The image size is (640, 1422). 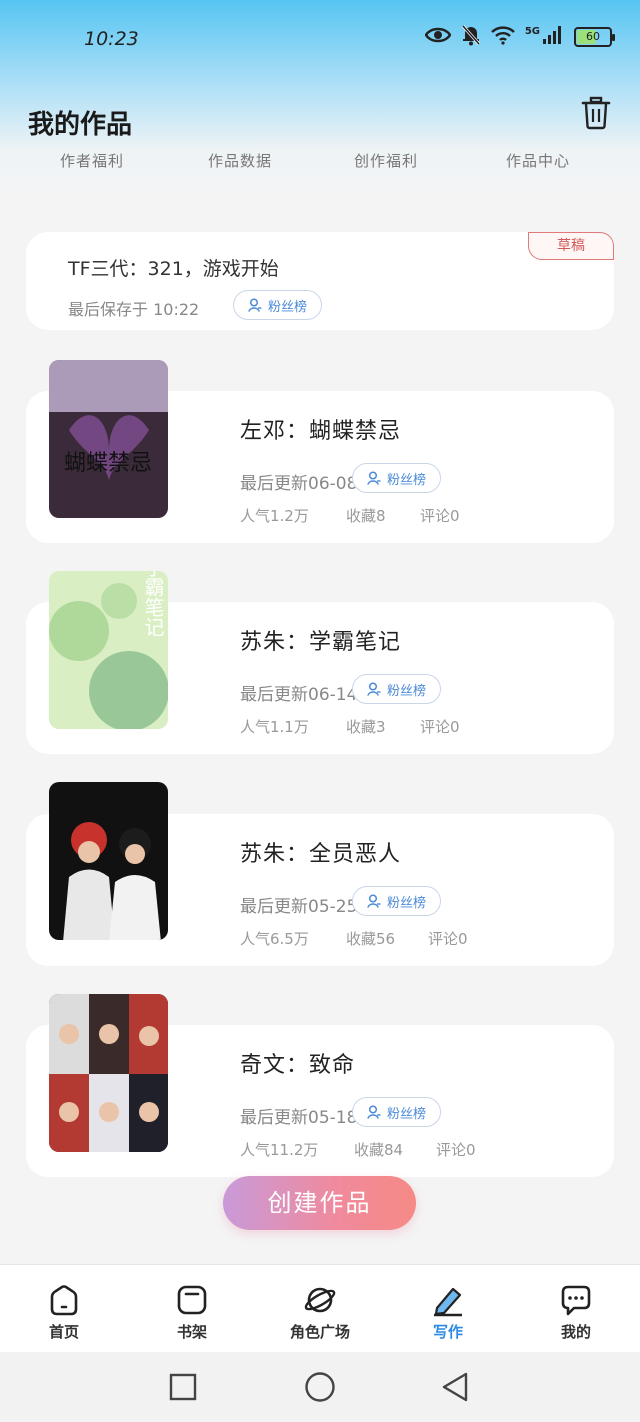 I want to click on bell-muted-icon, so click(x=471, y=37).